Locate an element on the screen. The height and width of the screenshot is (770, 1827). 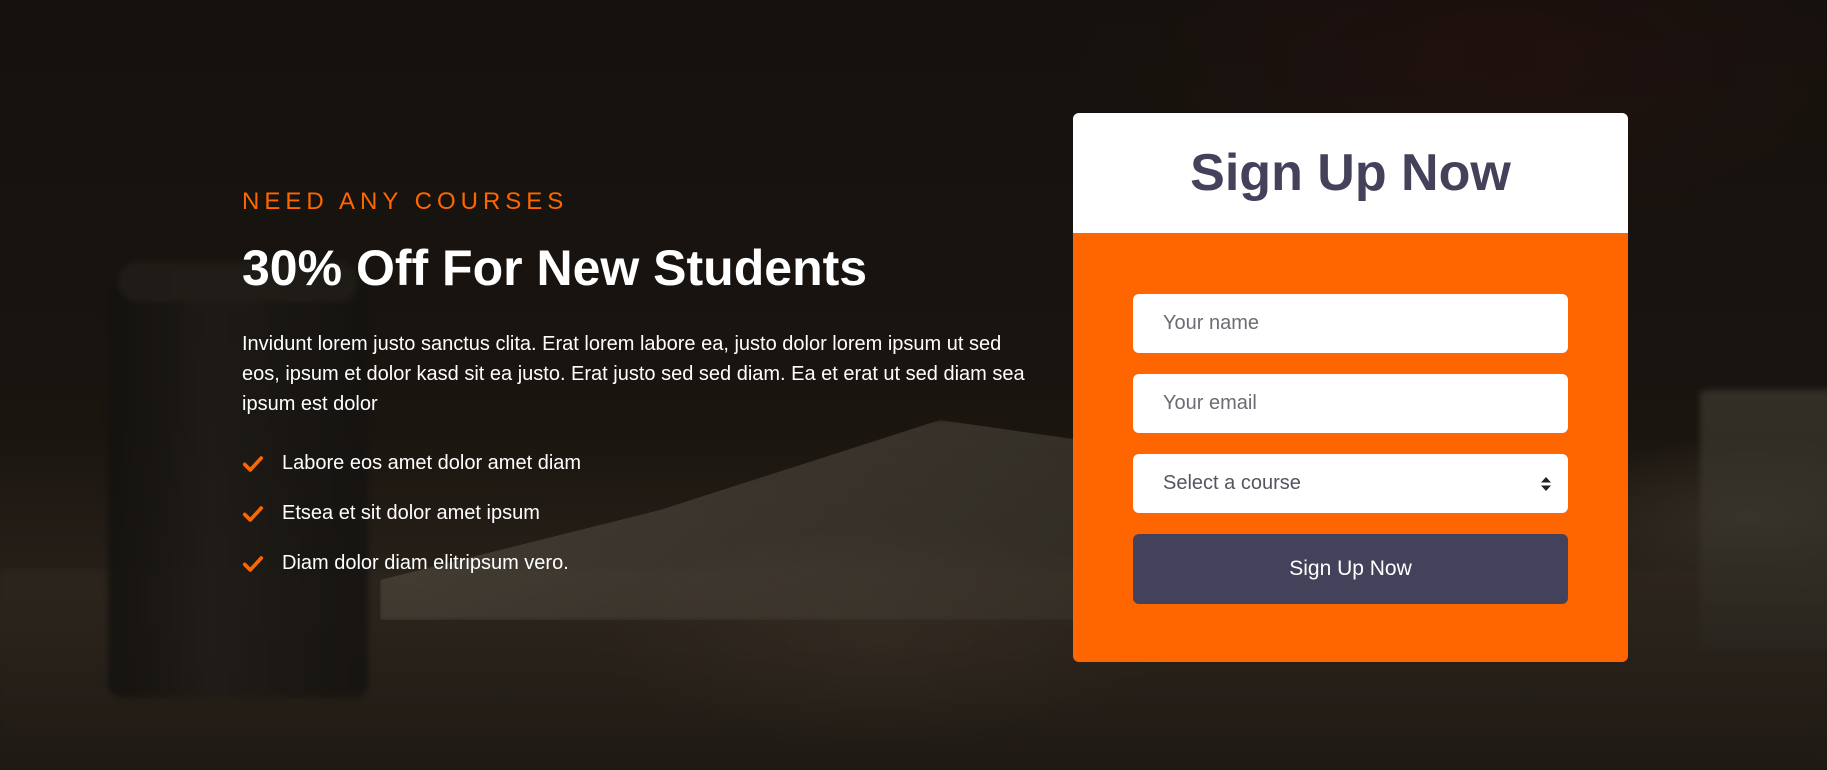
feature-item: Etsea et sit dolor amet ipsum is located at coordinates (642, 514).